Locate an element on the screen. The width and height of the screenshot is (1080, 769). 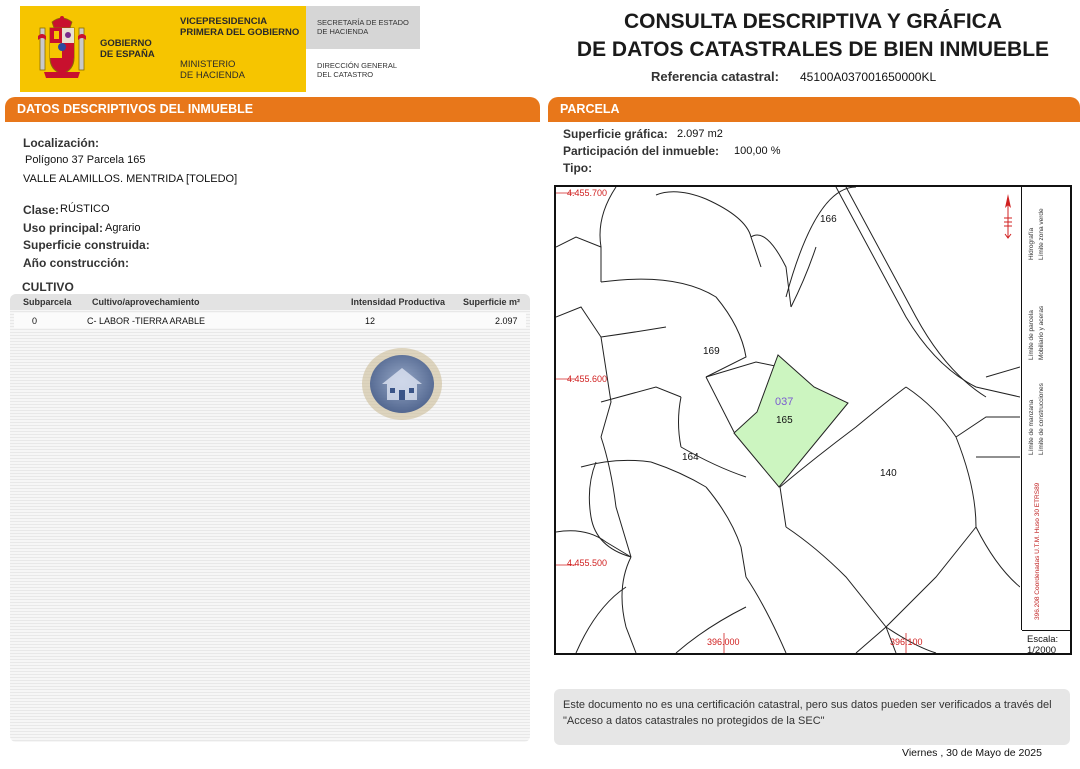
scale-value: 1/2000 is located at coordinates (1042, 650).